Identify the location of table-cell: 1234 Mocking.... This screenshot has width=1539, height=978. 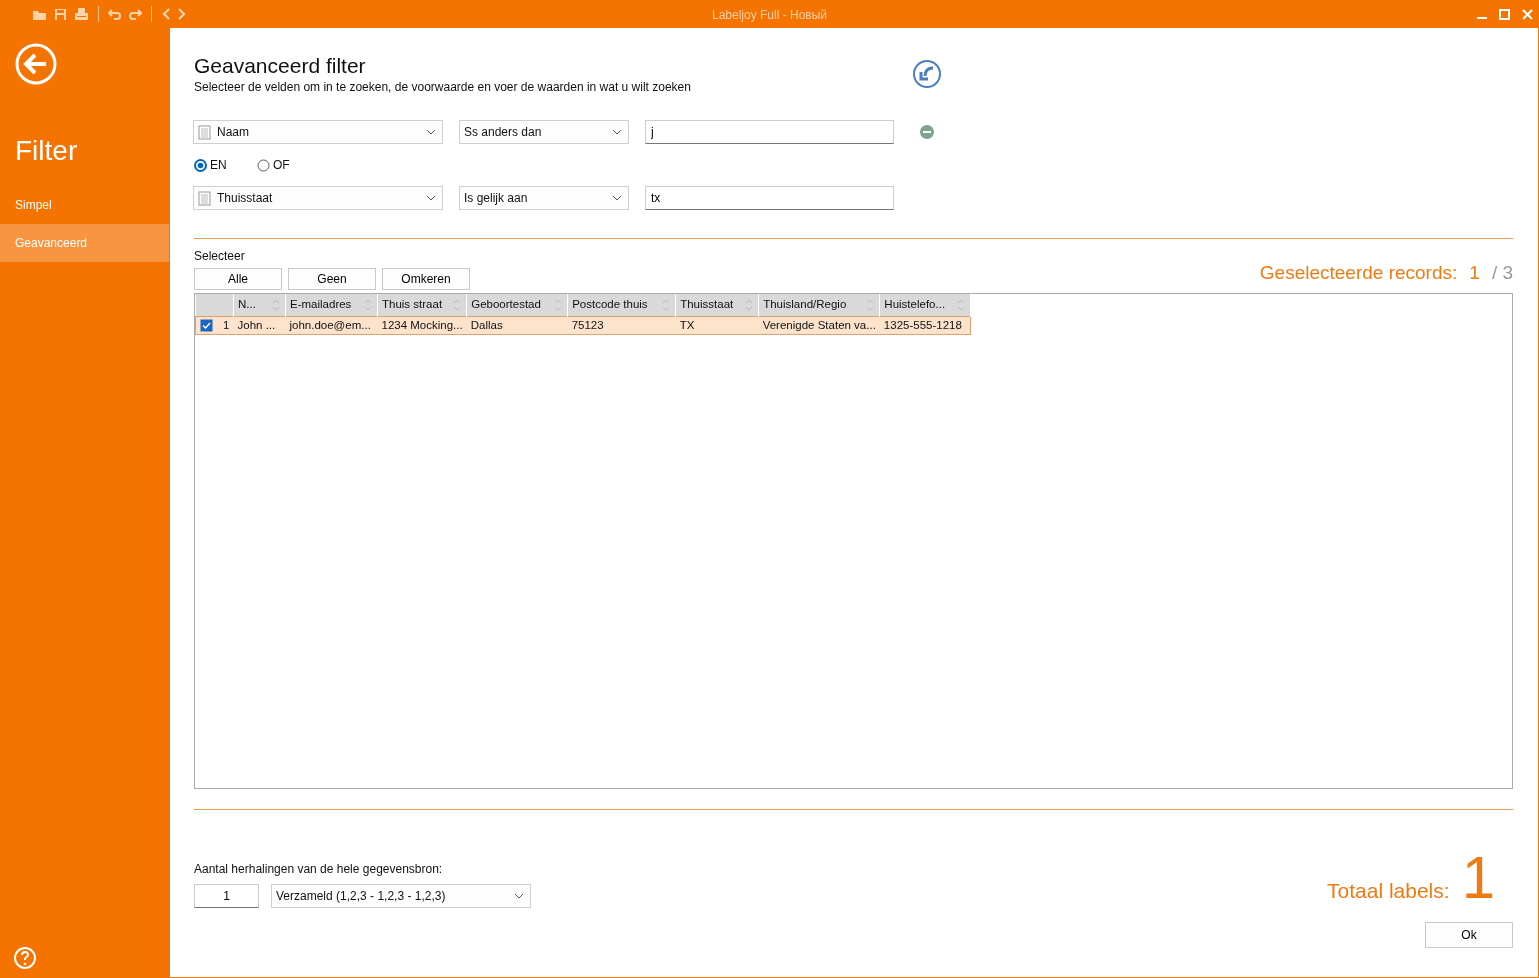
(422, 325).